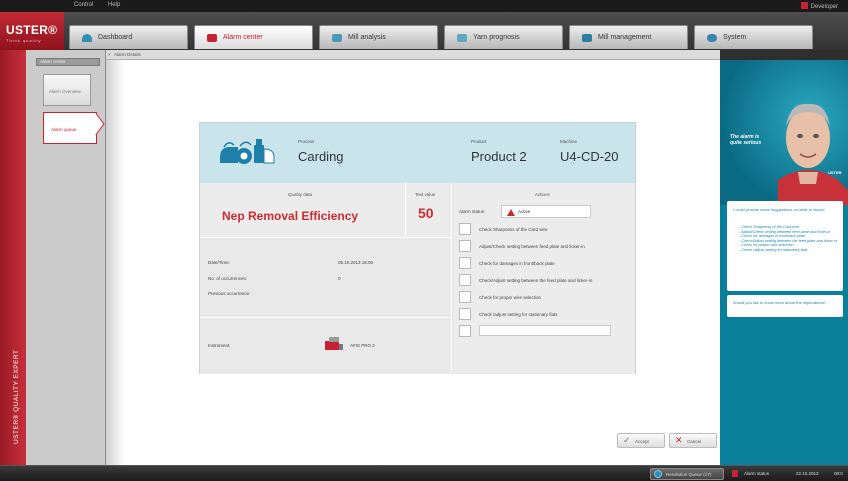  Describe the element at coordinates (114, 5) in the screenshot. I see `menu-help: Help` at that location.